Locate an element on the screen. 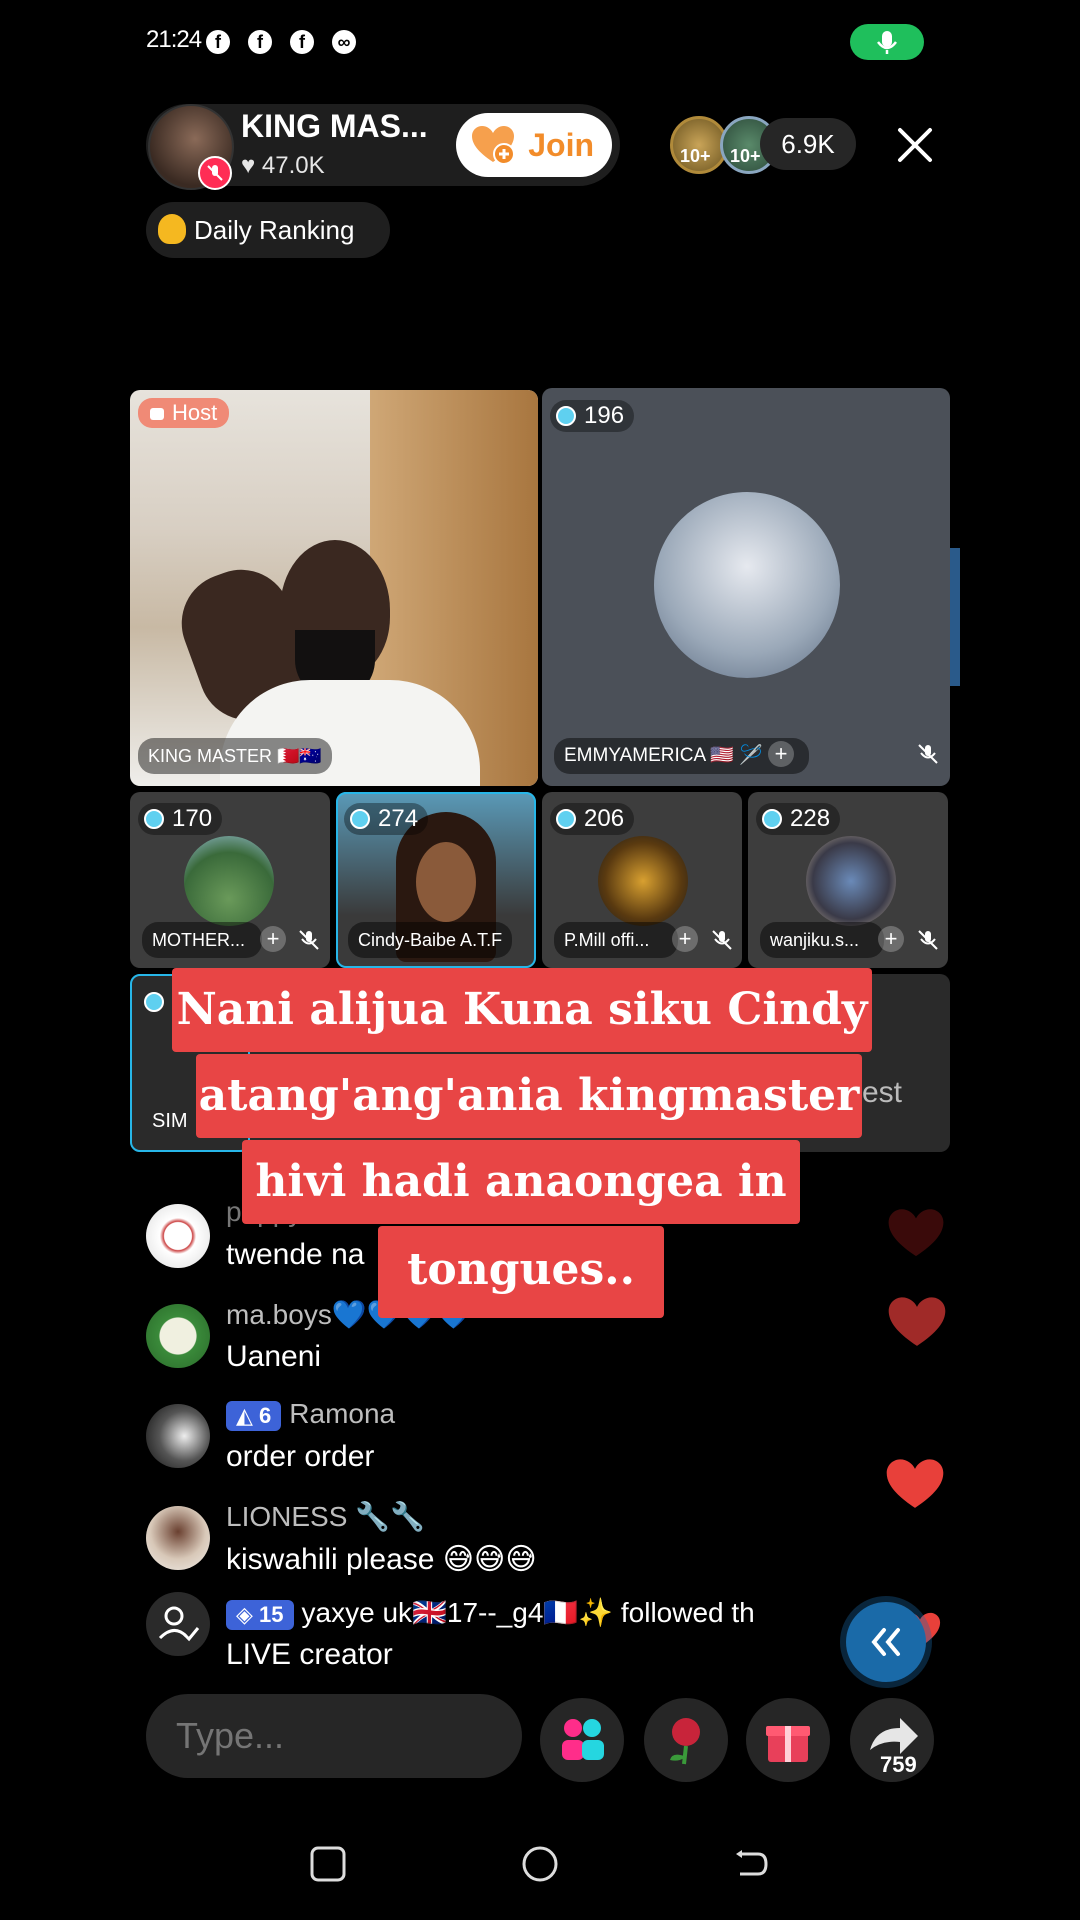 The width and height of the screenshot is (1080, 1920). share-count: 759 is located at coordinates (898, 1764).